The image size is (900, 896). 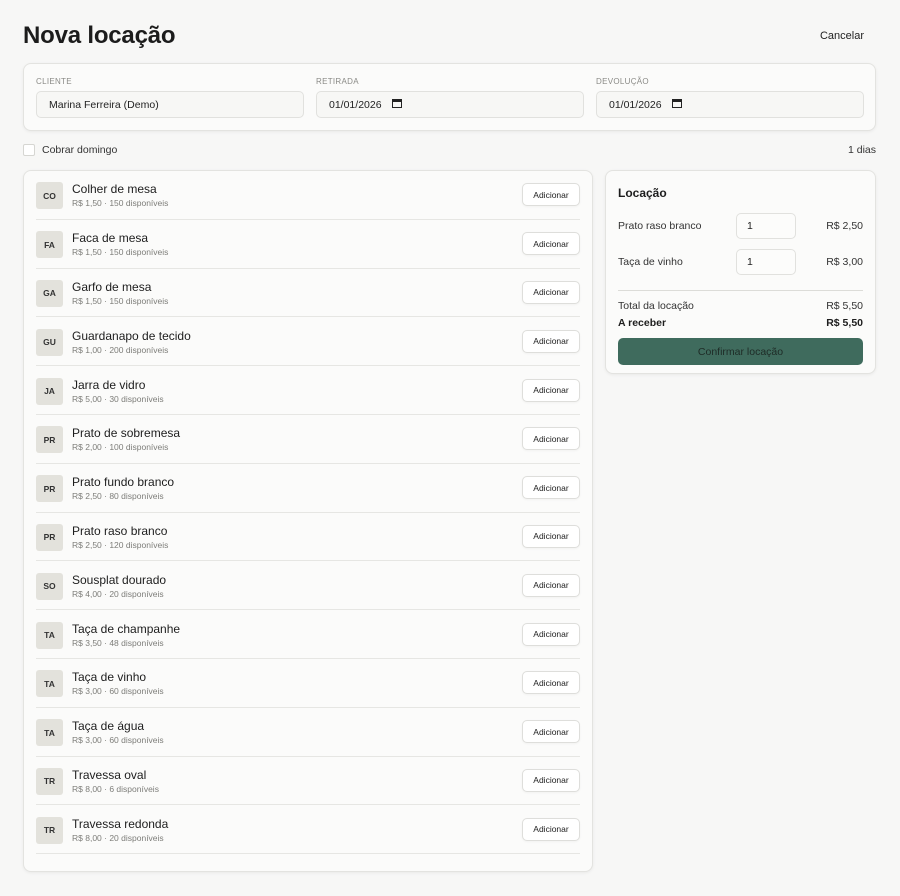 What do you see at coordinates (844, 262) in the screenshot?
I see `summary-line-price: R$ 3,00` at bounding box center [844, 262].